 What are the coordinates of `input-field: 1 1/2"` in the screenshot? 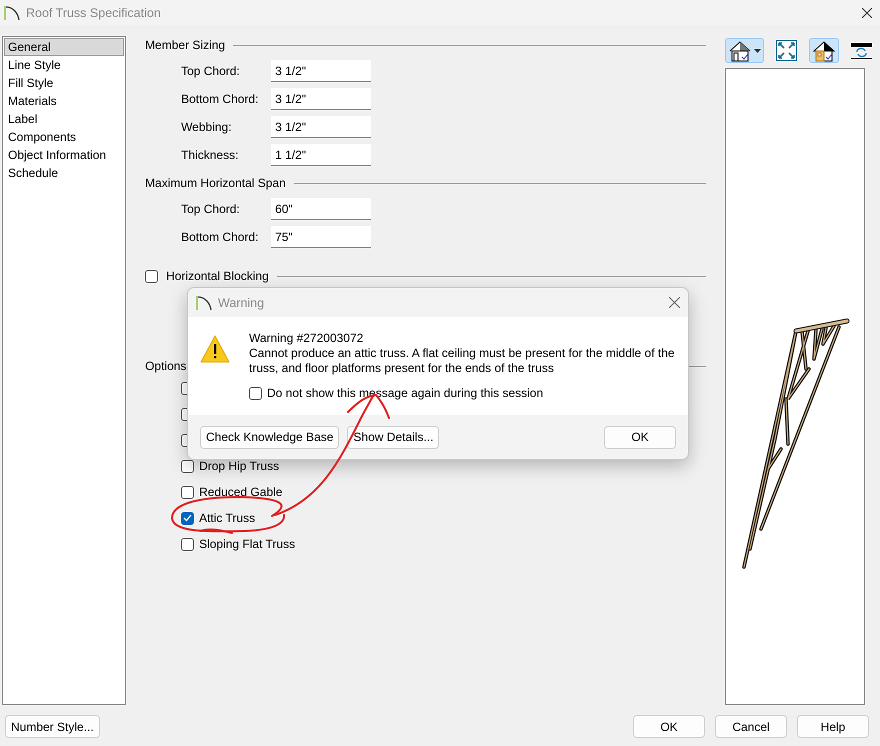 It's located at (321, 155).